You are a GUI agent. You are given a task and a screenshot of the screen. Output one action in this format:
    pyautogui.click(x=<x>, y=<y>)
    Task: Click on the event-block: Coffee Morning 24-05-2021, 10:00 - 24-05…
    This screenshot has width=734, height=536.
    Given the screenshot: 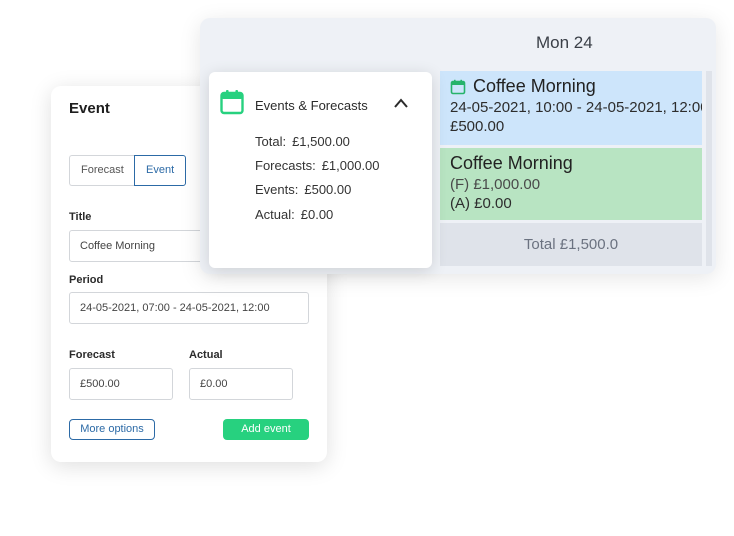 What is the action you would take?
    pyautogui.click(x=571, y=108)
    